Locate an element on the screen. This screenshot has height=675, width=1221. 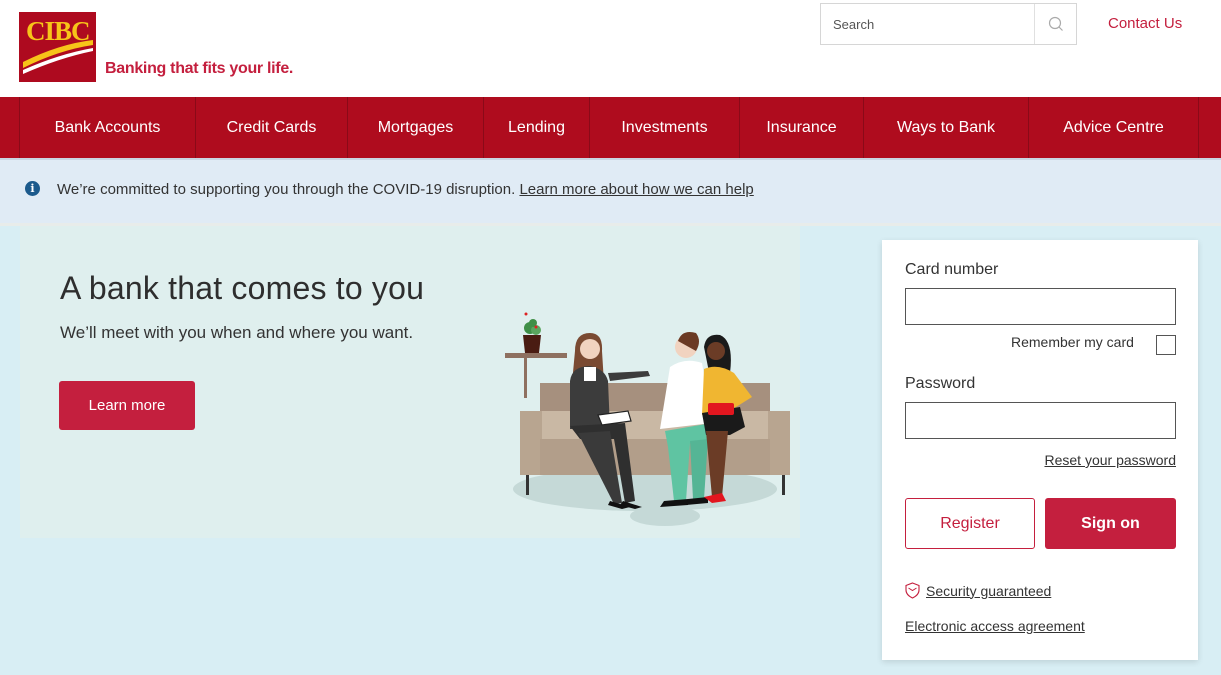
shield-icon is located at coordinates (912, 590).